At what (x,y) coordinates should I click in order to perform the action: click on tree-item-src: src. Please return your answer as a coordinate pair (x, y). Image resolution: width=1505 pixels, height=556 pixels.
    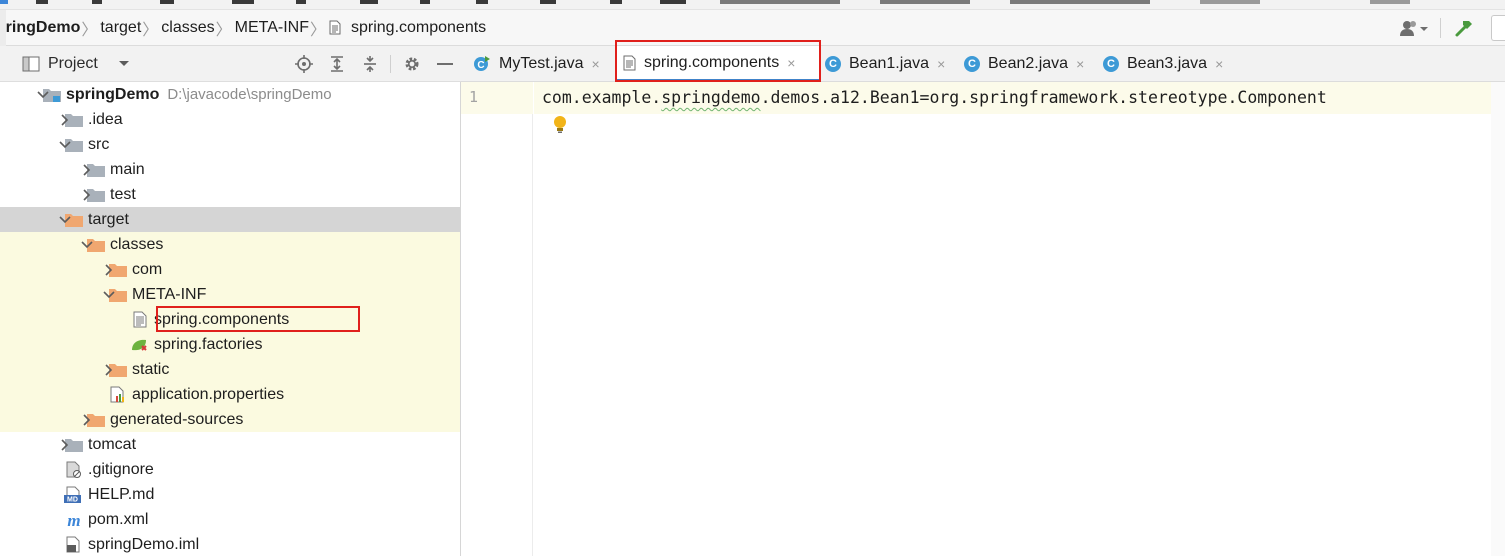
    Looking at the image, I should click on (230, 144).